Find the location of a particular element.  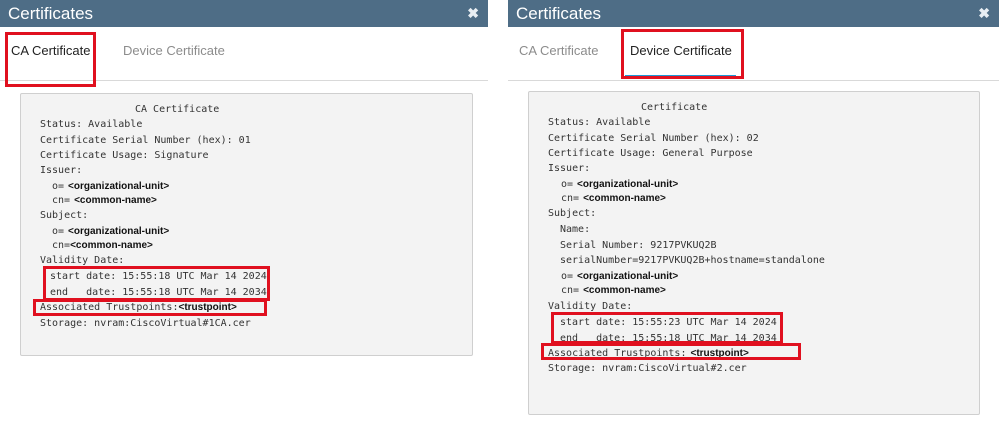

cert-heading: CA Certificate is located at coordinates (177, 109).